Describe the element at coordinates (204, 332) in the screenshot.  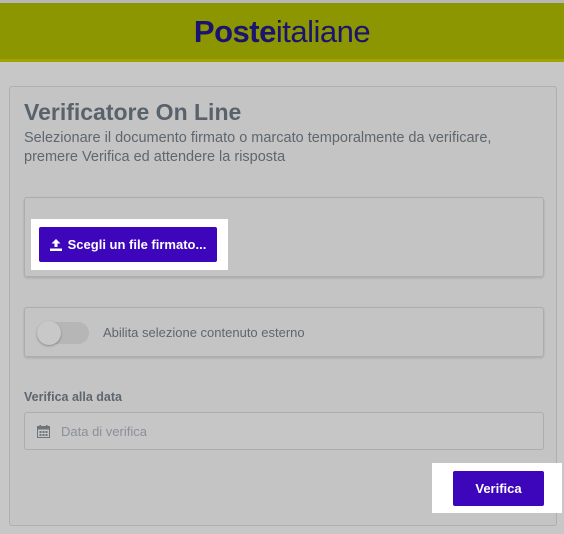
I see `external-content-label: Abilita selezione contenuto esterno` at that location.